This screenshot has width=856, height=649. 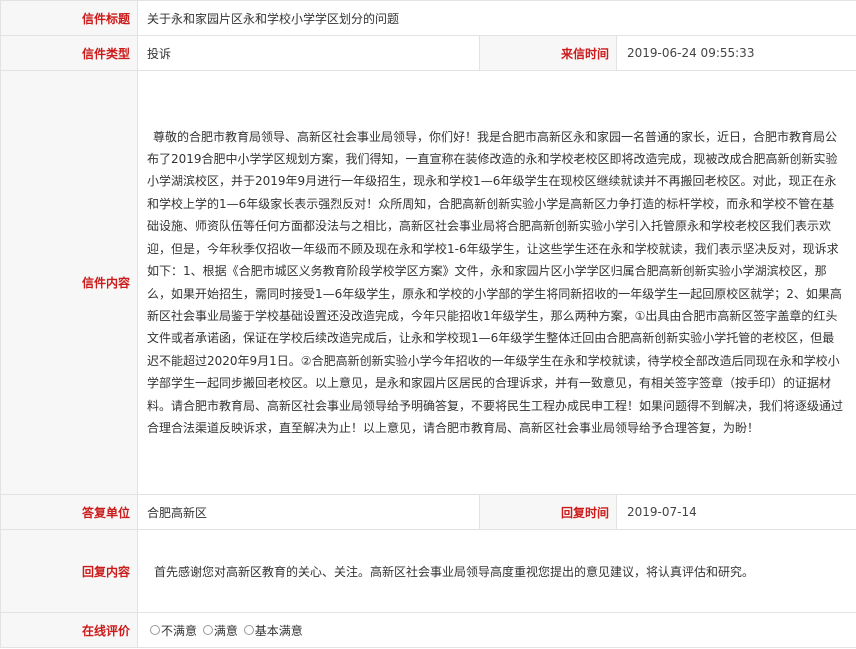 I want to click on reply-time-value: 2019-07-14, so click(x=735, y=512).